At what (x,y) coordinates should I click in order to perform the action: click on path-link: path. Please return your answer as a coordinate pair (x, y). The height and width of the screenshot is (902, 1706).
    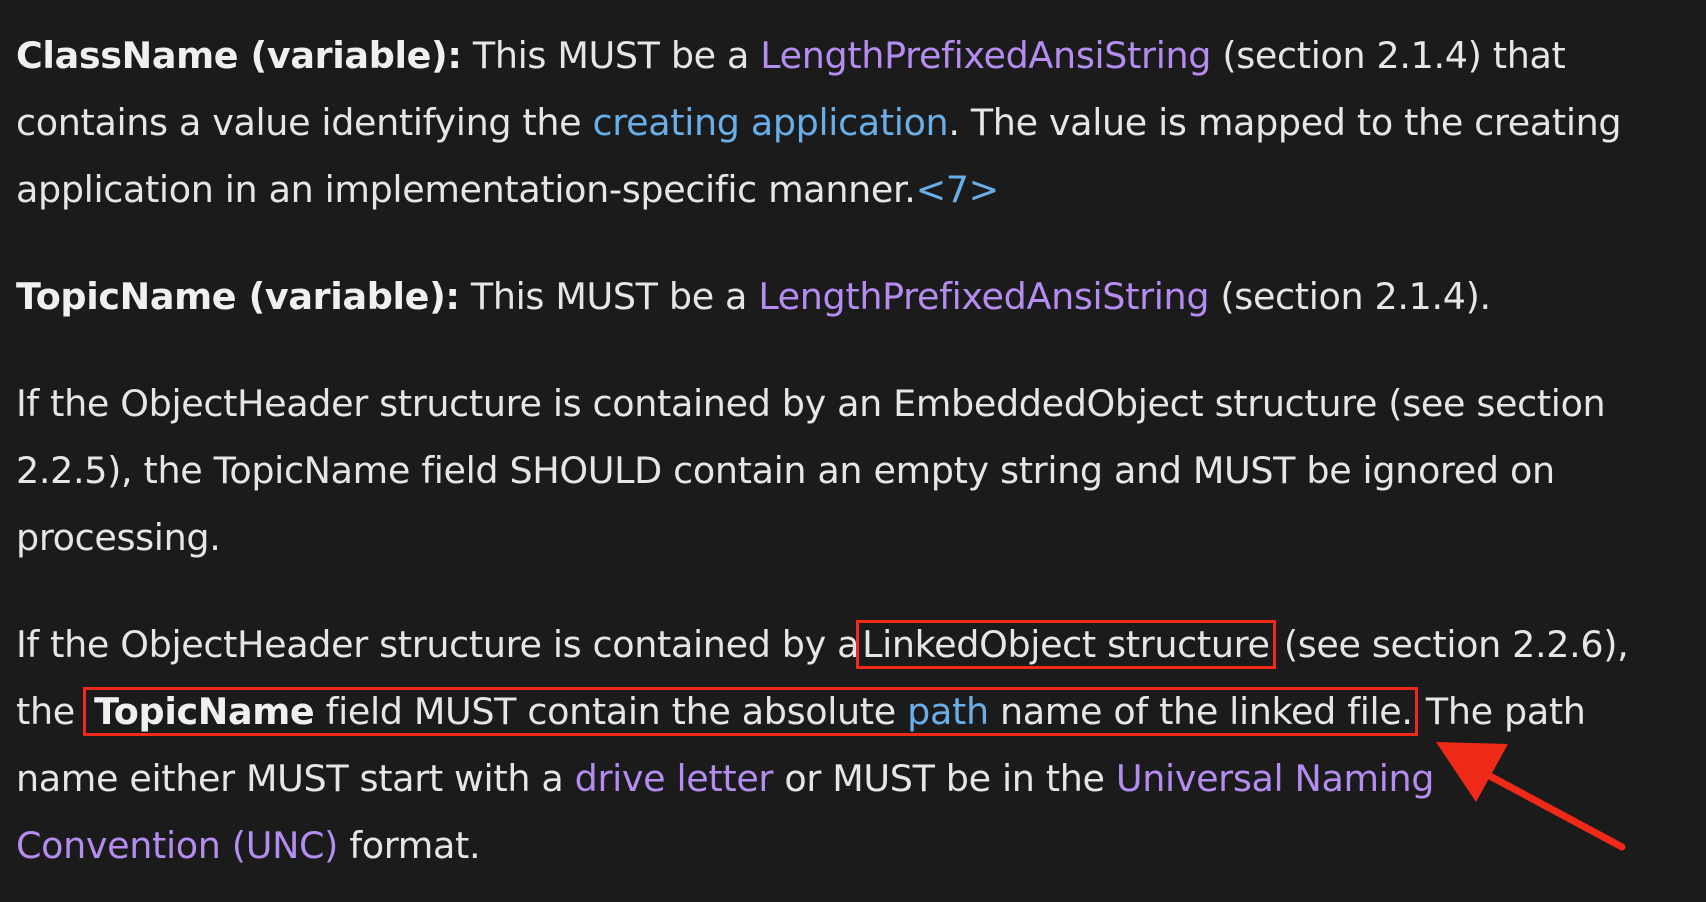
    Looking at the image, I should click on (948, 711).